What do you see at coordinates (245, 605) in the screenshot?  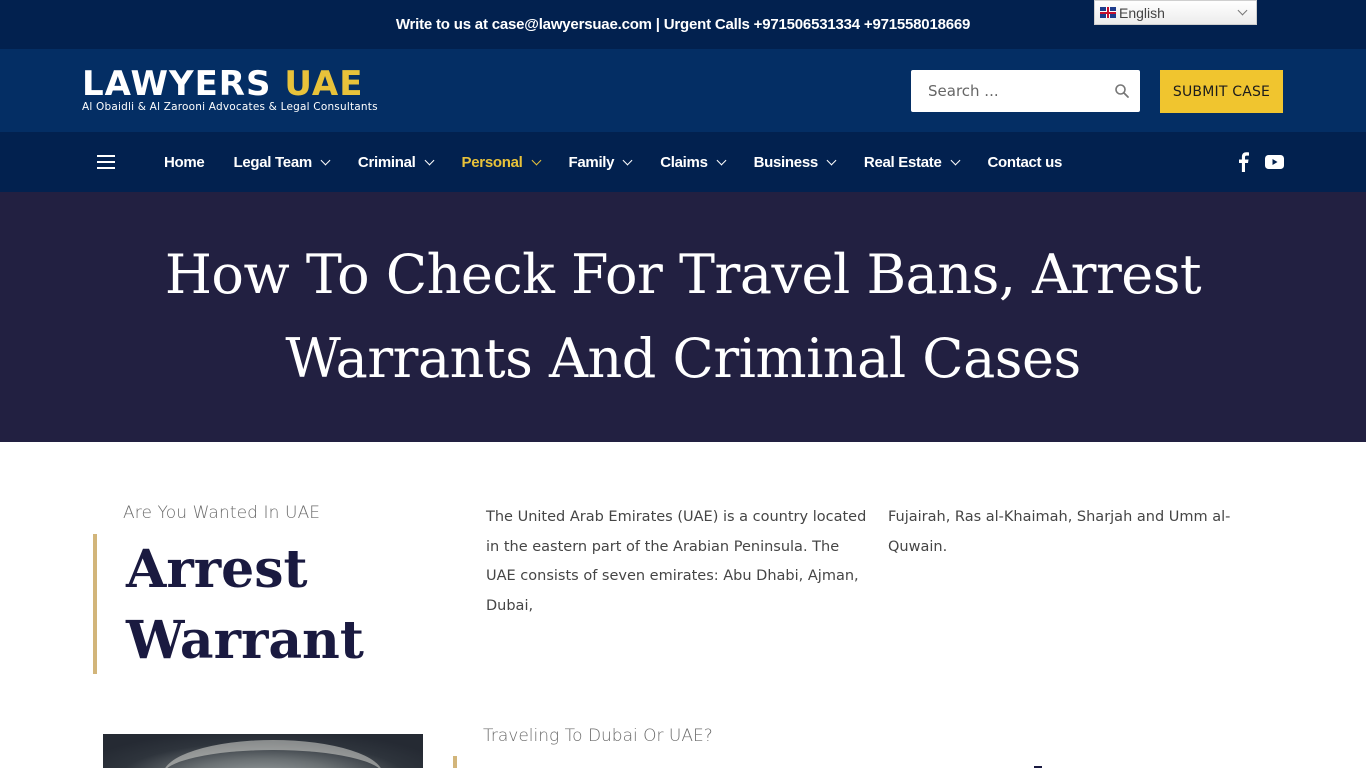 I see `section-heading: Arrest Warrant` at bounding box center [245, 605].